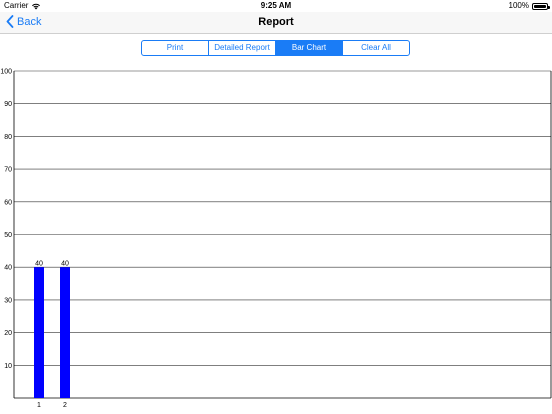 Image resolution: width=552 pixels, height=414 pixels. Describe the element at coordinates (6, 72) in the screenshot. I see `y-tick-label: 100` at that location.